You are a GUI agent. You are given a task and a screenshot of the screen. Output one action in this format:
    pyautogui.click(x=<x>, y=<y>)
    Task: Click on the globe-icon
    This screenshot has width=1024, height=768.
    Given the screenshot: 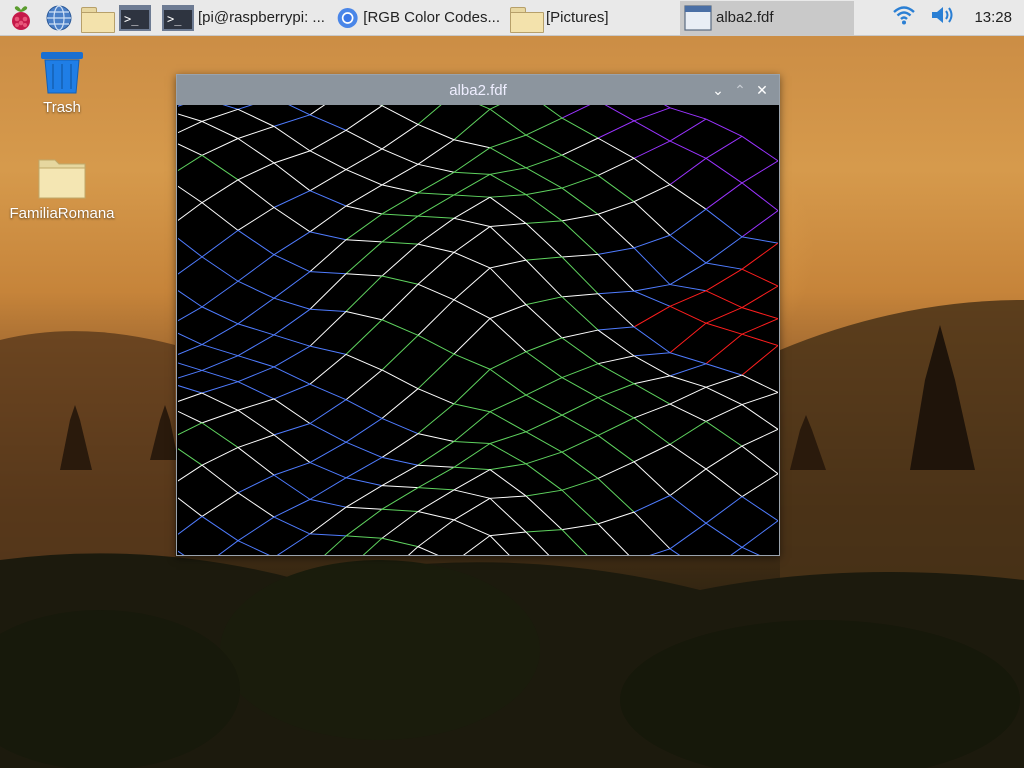 What is the action you would take?
    pyautogui.click(x=59, y=17)
    